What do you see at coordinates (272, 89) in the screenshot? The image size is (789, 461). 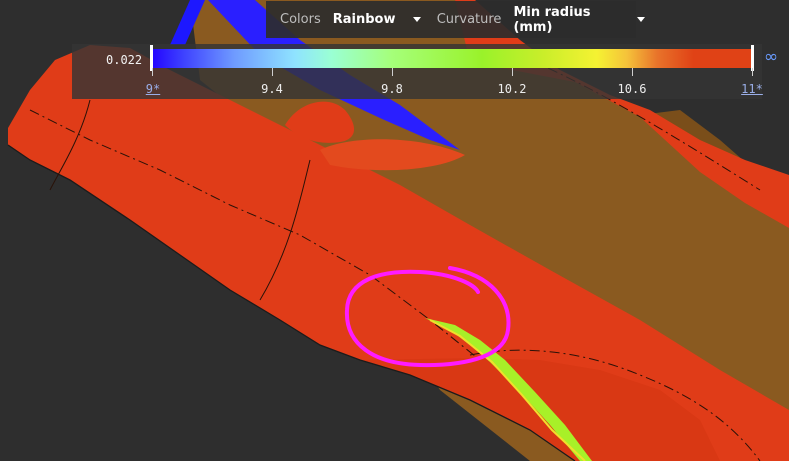 I see `tick-label: 9.4` at bounding box center [272, 89].